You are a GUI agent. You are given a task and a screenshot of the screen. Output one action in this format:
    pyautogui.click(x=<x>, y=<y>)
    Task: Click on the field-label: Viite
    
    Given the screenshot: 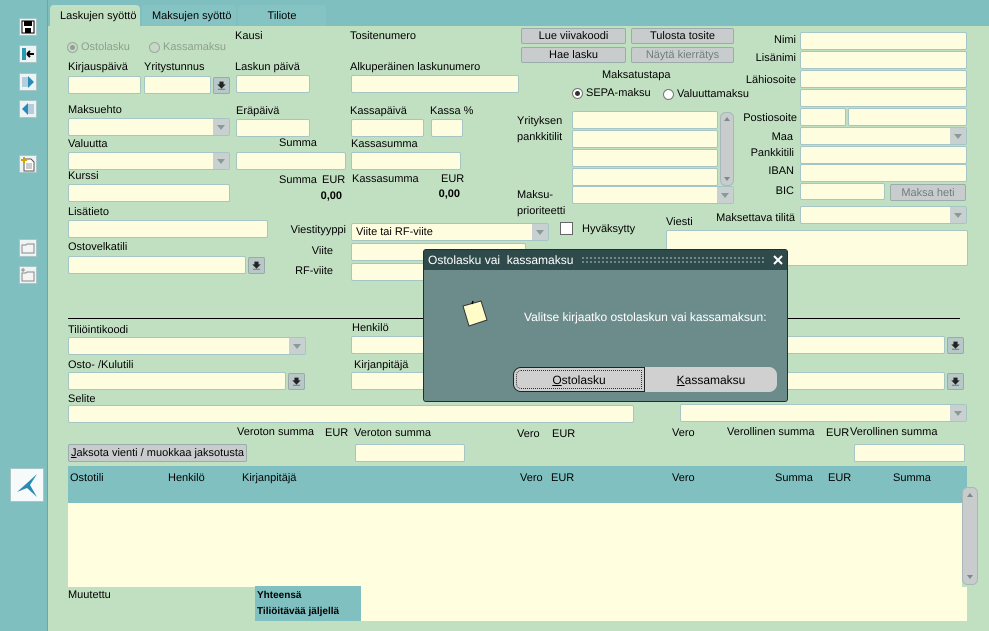 What is the action you would take?
    pyautogui.click(x=322, y=251)
    